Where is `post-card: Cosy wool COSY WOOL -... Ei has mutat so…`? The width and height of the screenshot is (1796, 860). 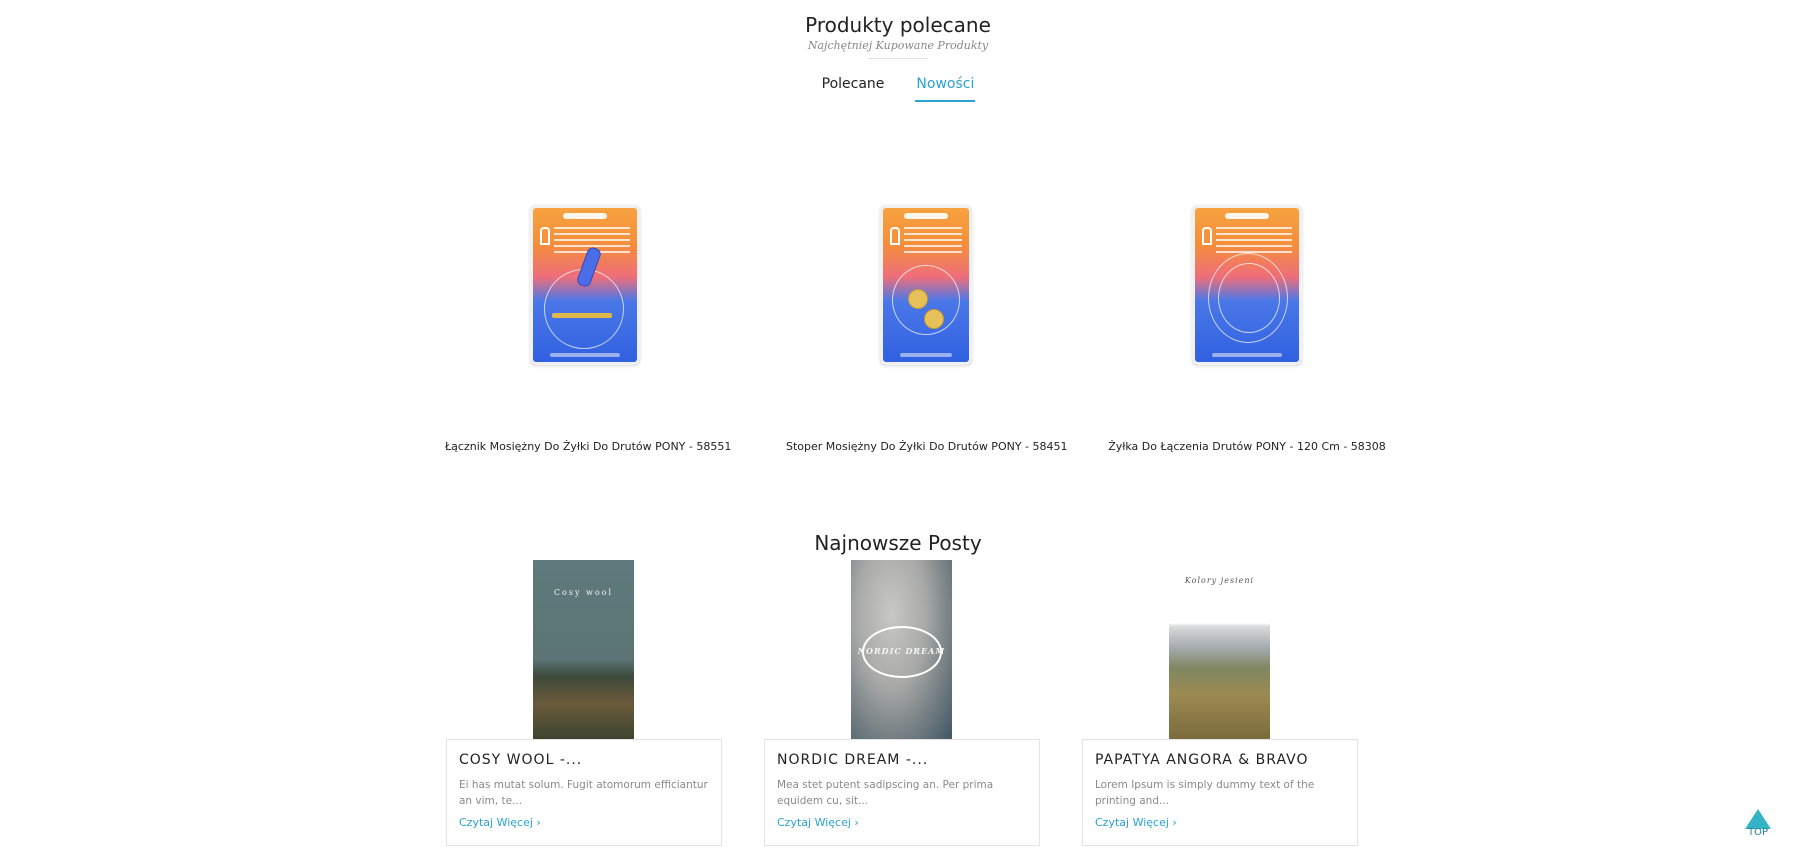 post-card: Cosy wool COSY WOOL -... Ei has mutat so… is located at coordinates (584, 704).